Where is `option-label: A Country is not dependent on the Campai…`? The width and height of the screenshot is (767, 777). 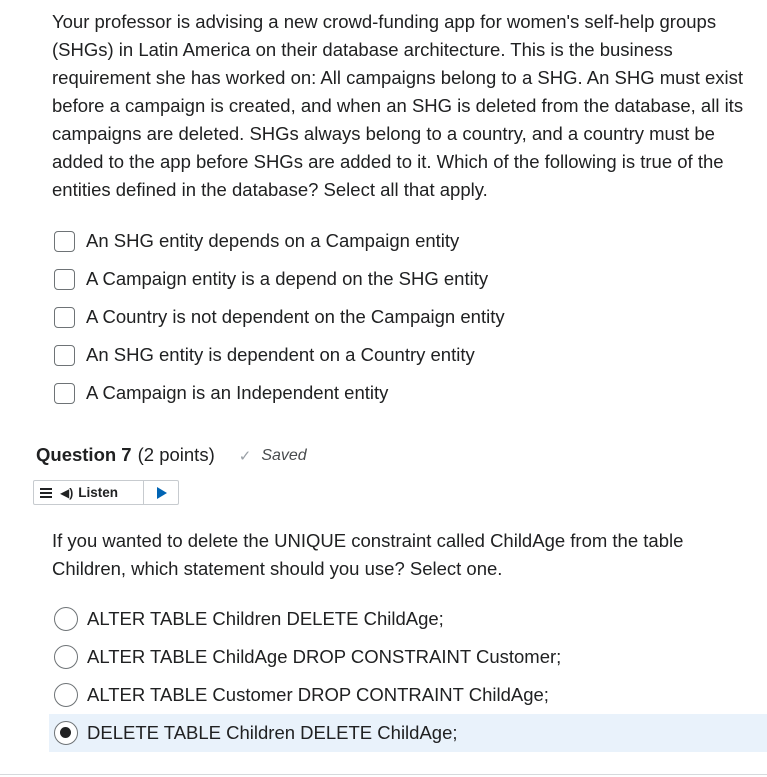 option-label: A Country is not dependent on the Campai… is located at coordinates (295, 316).